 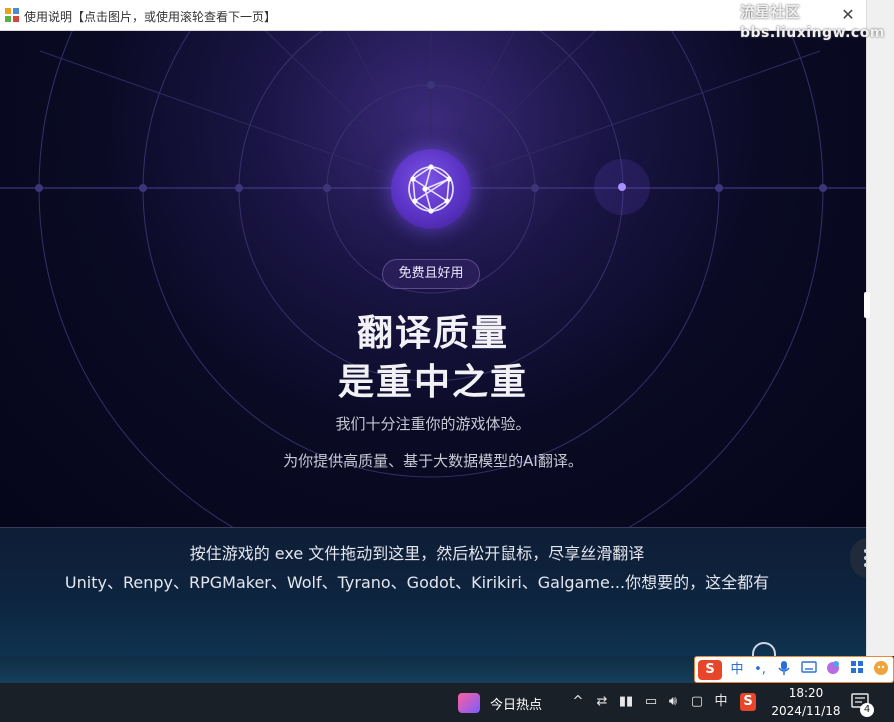 I want to click on display-icon: ▢, so click(x=697, y=702).